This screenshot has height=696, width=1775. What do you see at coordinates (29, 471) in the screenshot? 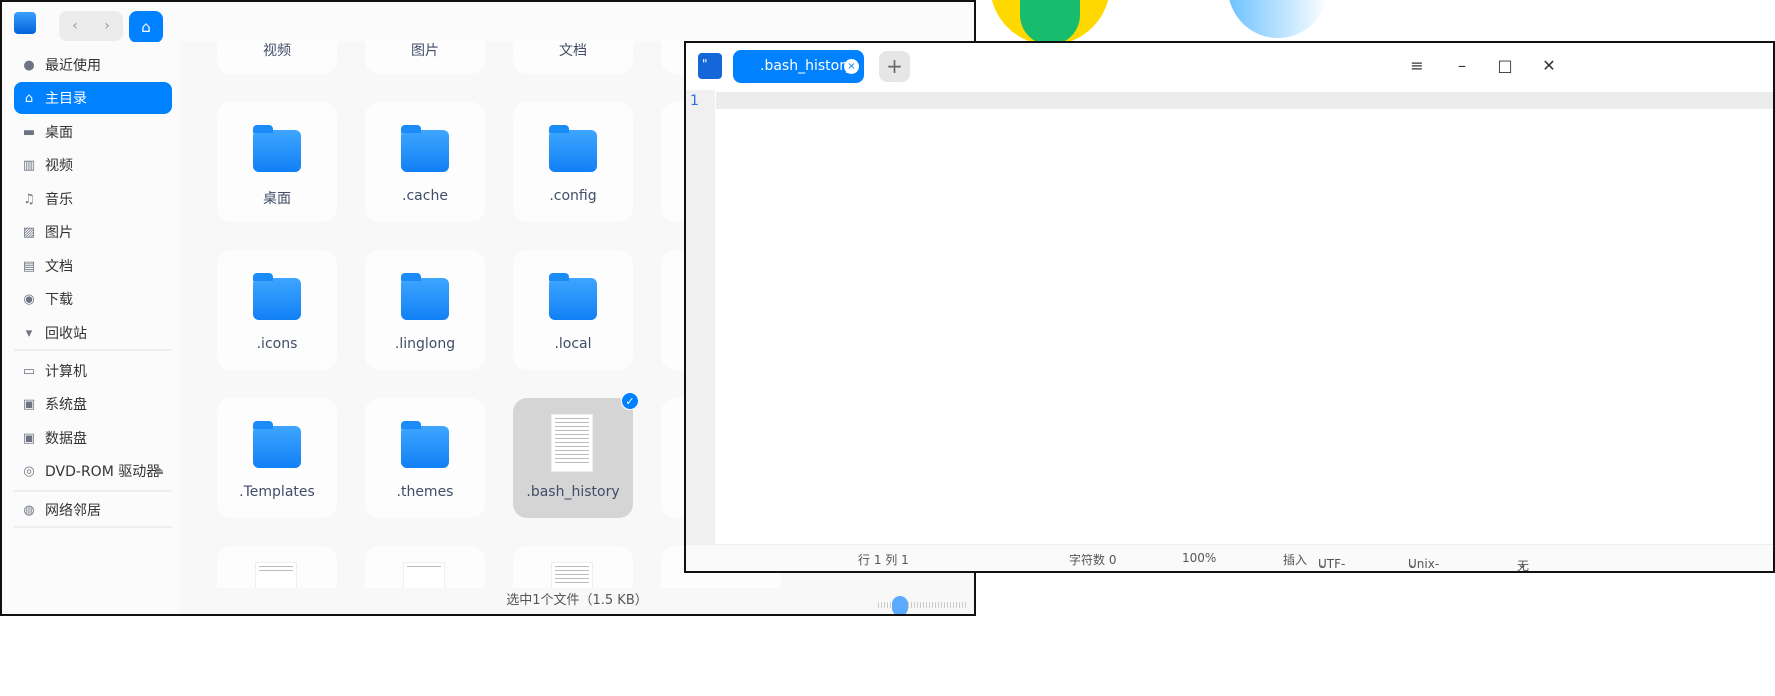
I see `dvd-icon: ◎` at bounding box center [29, 471].